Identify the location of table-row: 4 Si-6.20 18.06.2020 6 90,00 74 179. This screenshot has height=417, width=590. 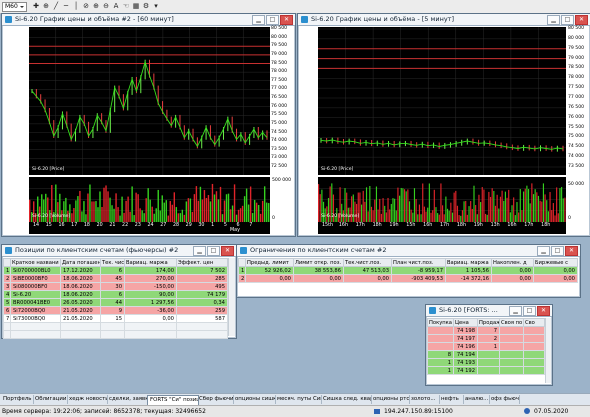
(115, 294).